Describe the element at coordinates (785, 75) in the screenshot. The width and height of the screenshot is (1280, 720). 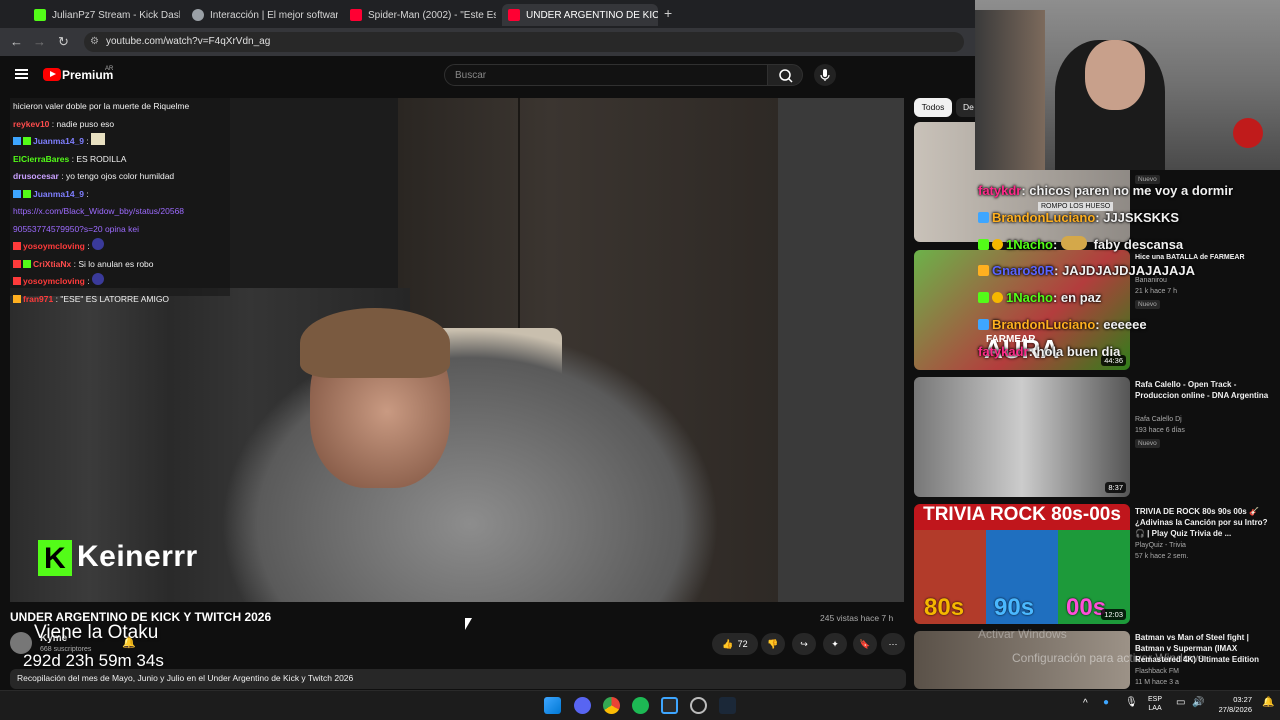
I see `search-button` at that location.